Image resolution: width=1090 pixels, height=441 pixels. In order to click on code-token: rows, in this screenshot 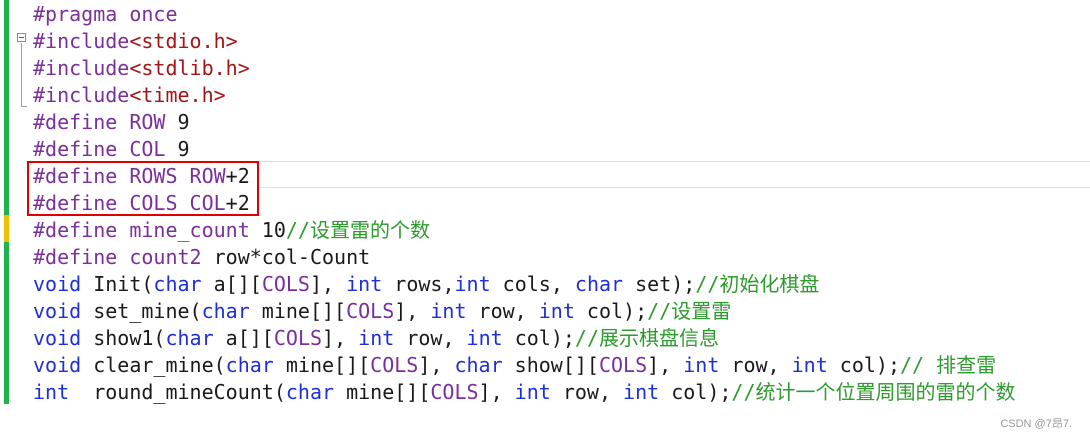, I will do `click(418, 284)`.